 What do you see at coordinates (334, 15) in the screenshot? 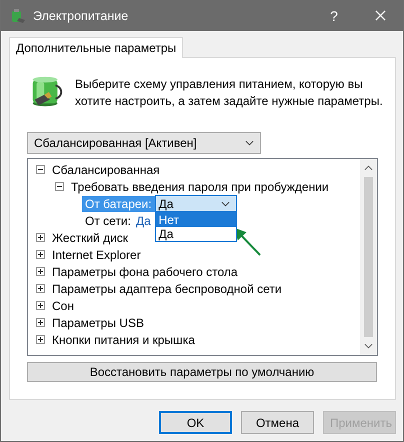
I see `help-button: ?` at bounding box center [334, 15].